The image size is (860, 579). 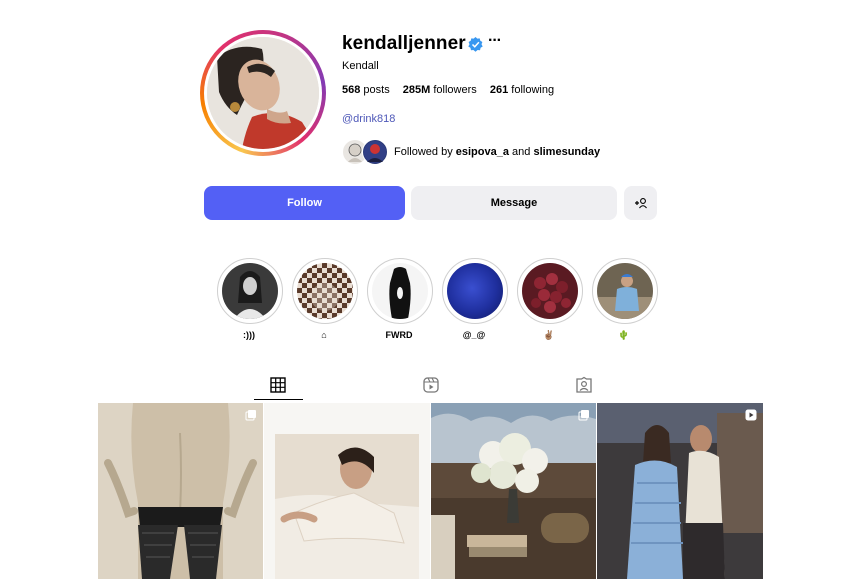 I want to click on highlight-label: @_@, so click(x=474, y=335).